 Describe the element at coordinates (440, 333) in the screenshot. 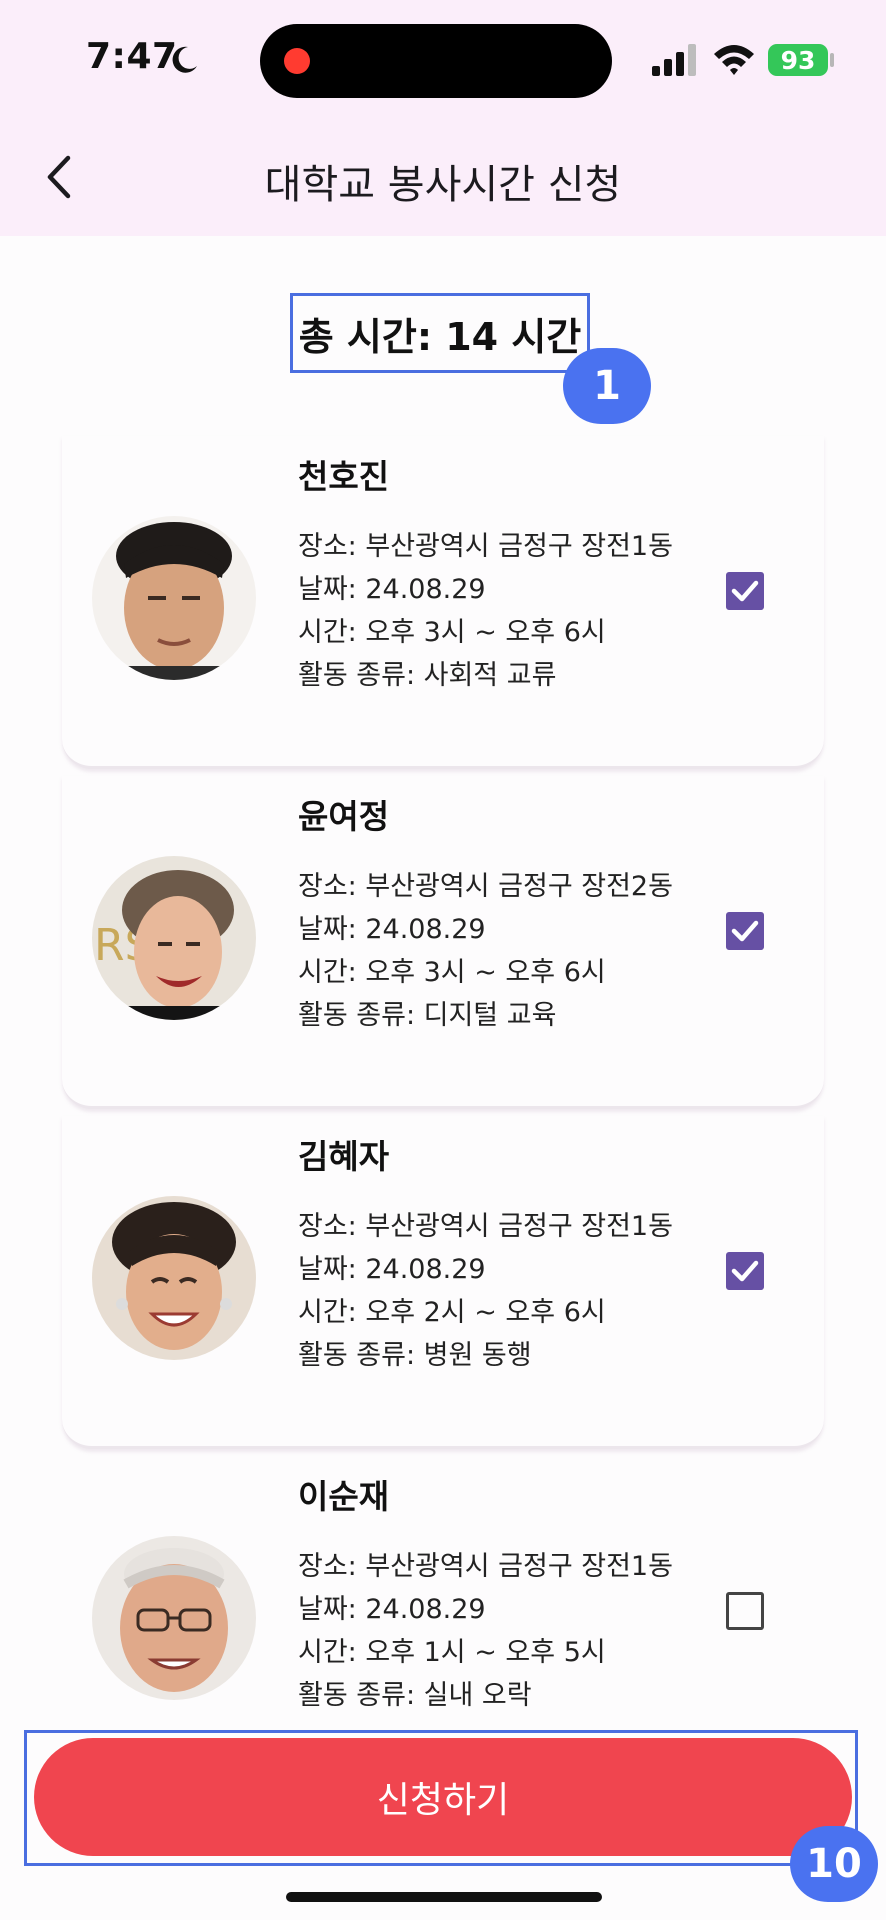

I see `total-hours: 총 시간: 14 시간` at that location.